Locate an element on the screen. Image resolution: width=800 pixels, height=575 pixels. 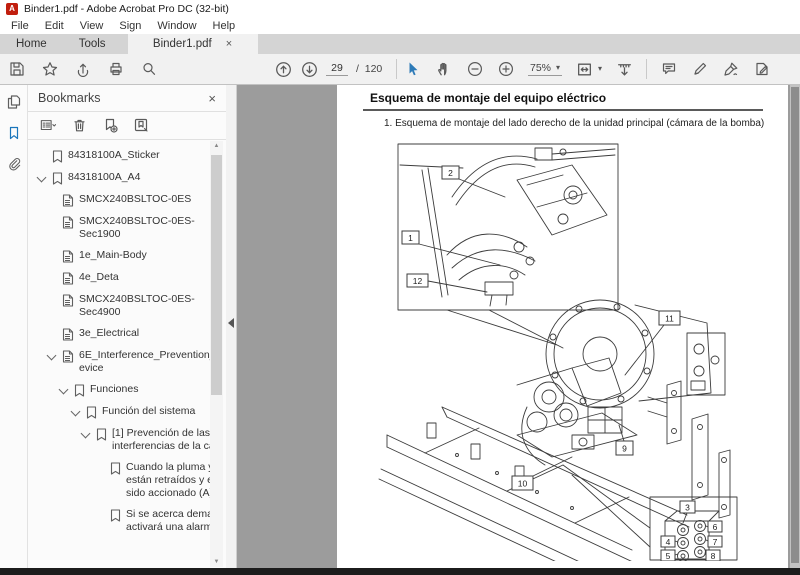
bottom-edge is located at coordinates (400, 571).